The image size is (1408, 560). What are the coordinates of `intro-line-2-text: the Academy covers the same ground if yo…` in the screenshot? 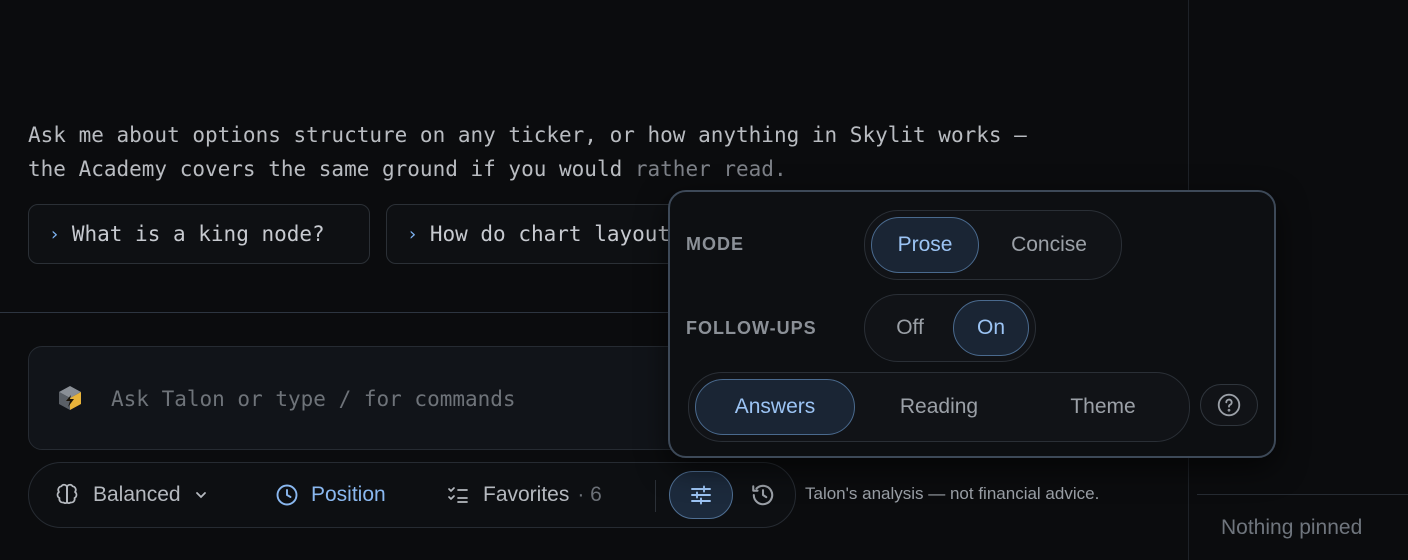 It's located at (331, 169).